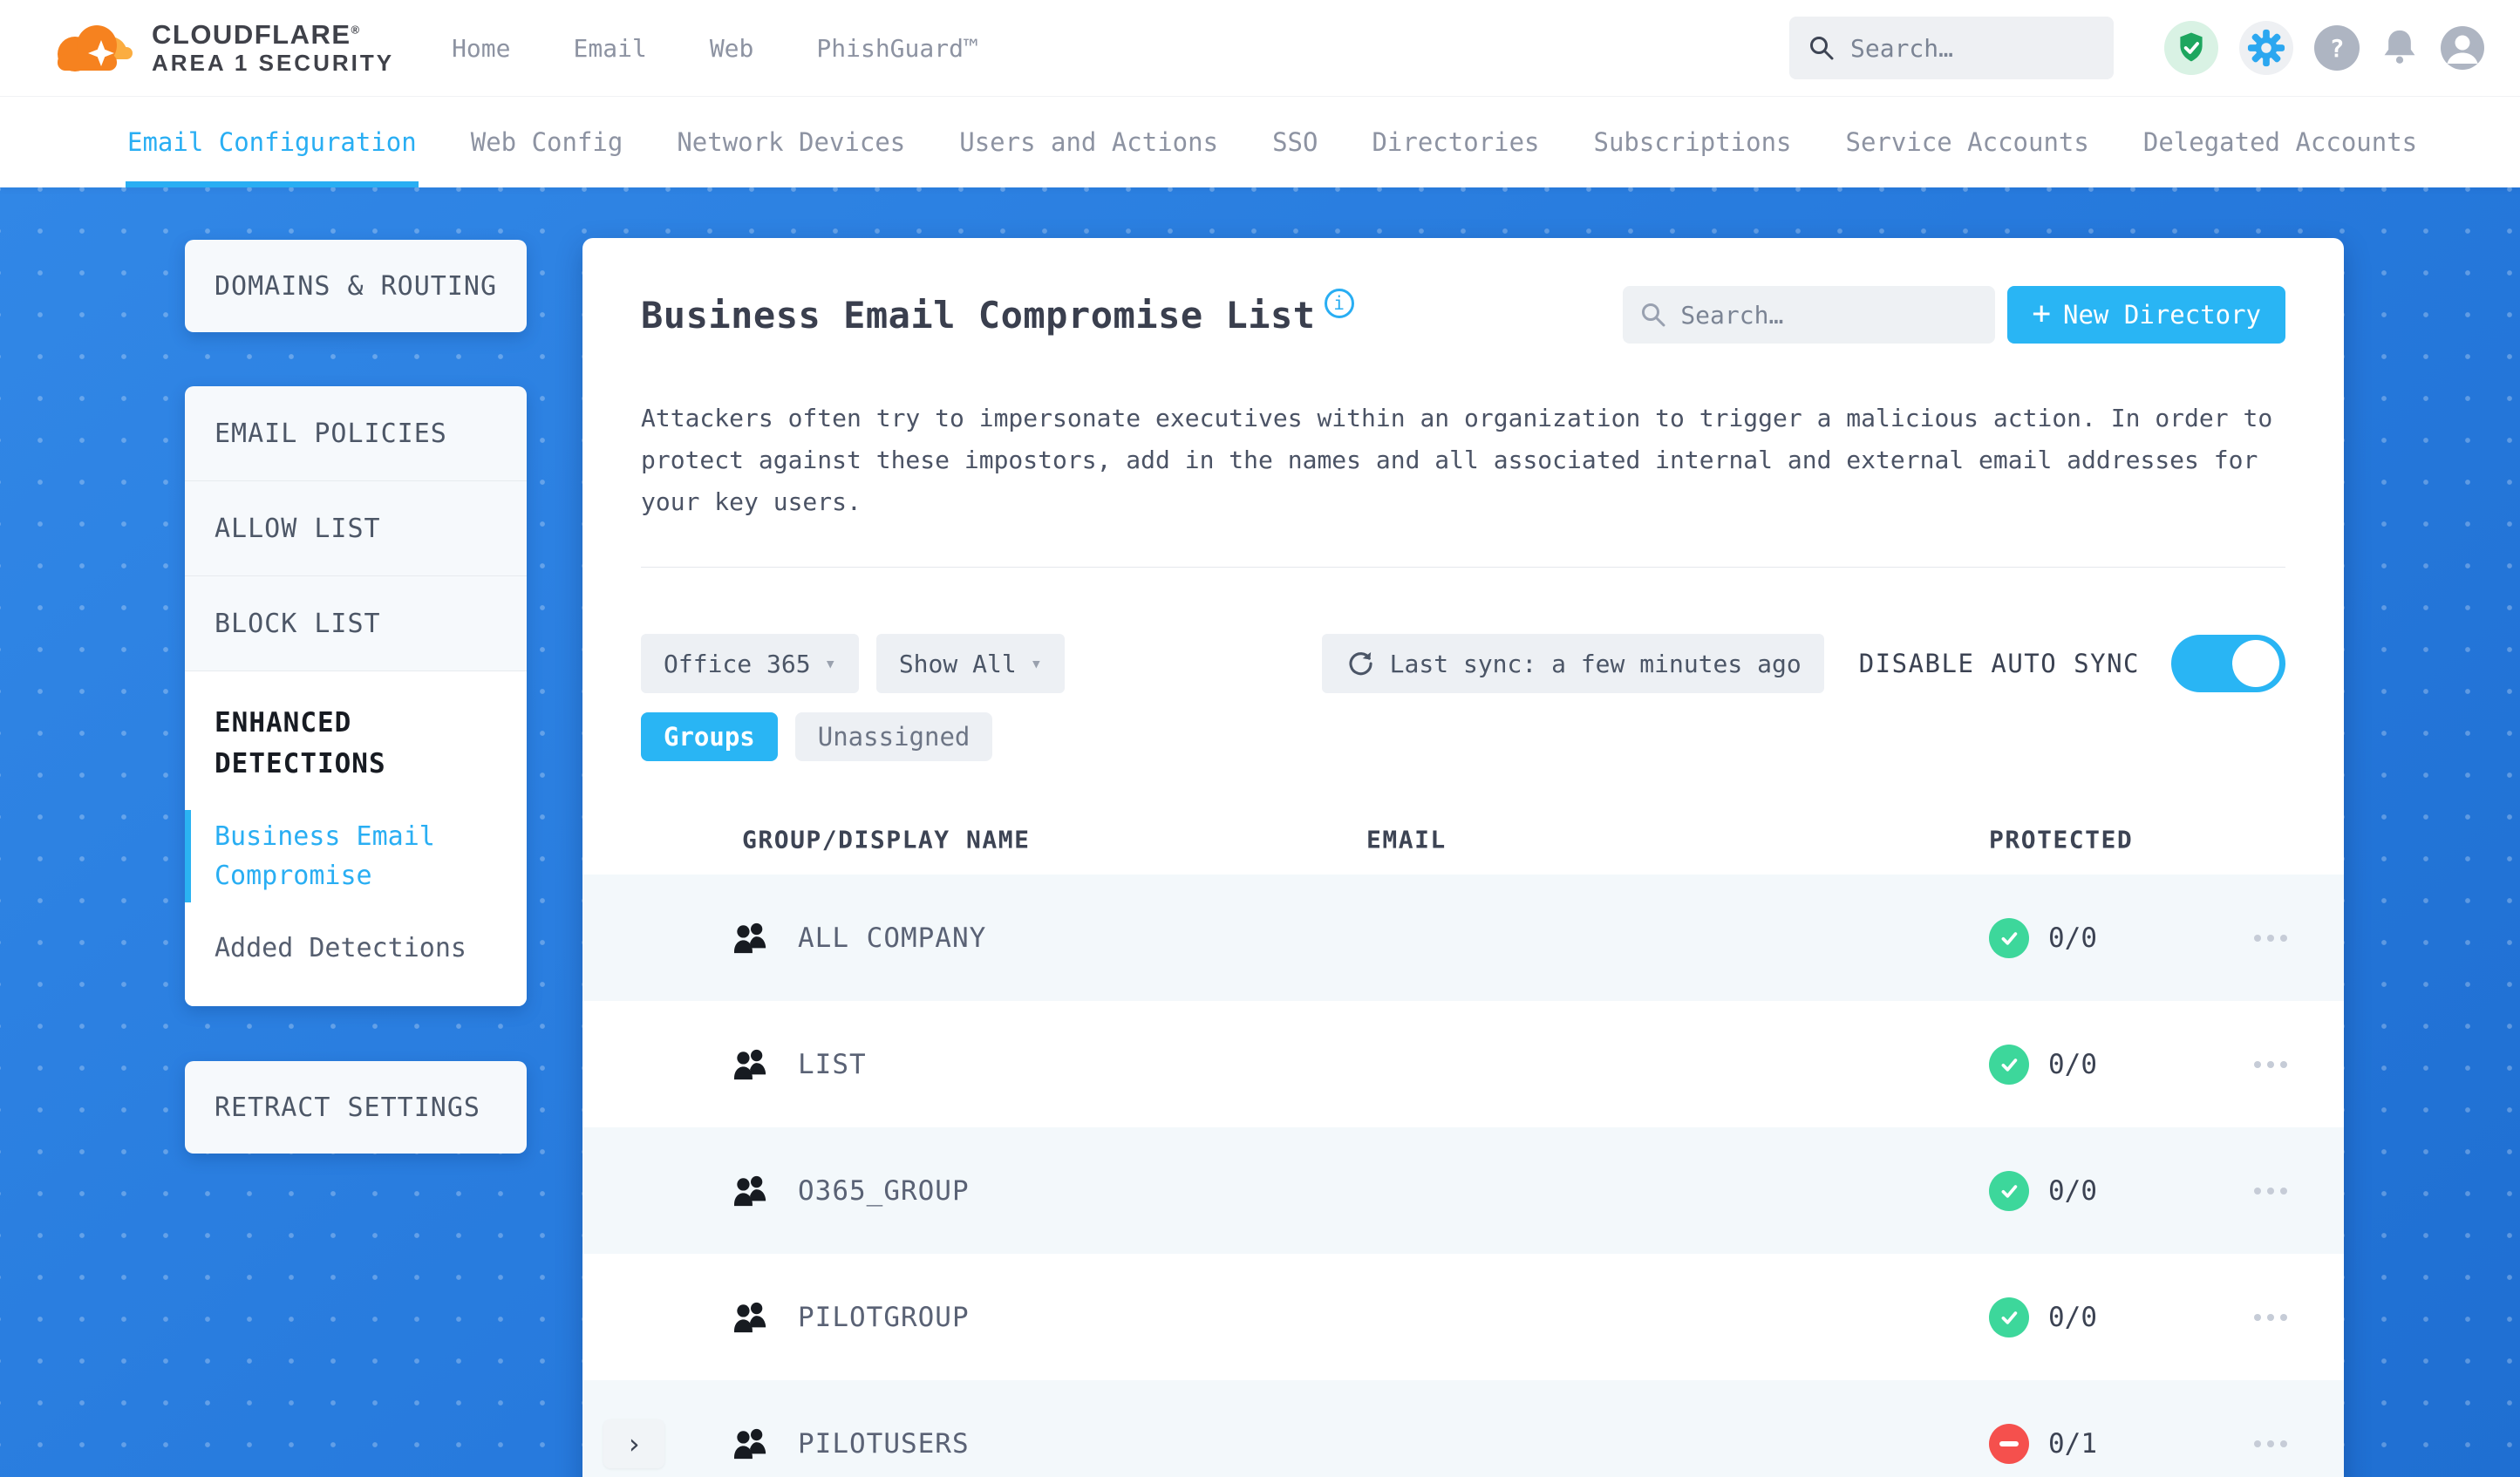 This screenshot has height=1477, width=2520. Describe the element at coordinates (2462, 48) in the screenshot. I see `account-icon` at that location.